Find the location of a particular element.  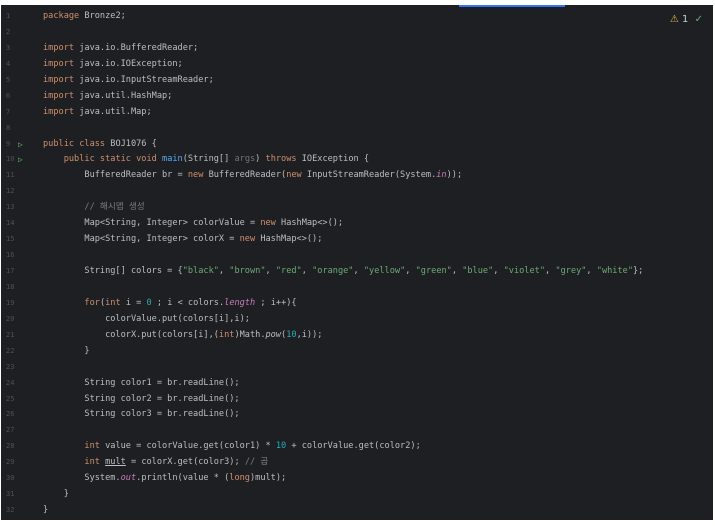

code-token: java.io.InputStreamReader; is located at coordinates (146, 79).